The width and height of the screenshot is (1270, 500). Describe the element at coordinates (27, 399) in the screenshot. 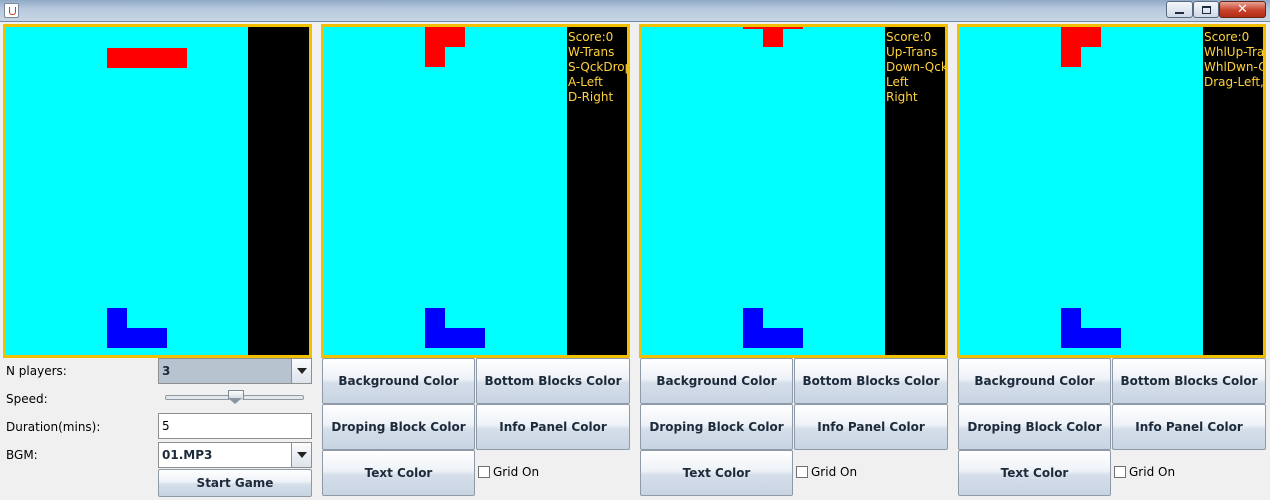

I see `speed-label: Speed:` at that location.